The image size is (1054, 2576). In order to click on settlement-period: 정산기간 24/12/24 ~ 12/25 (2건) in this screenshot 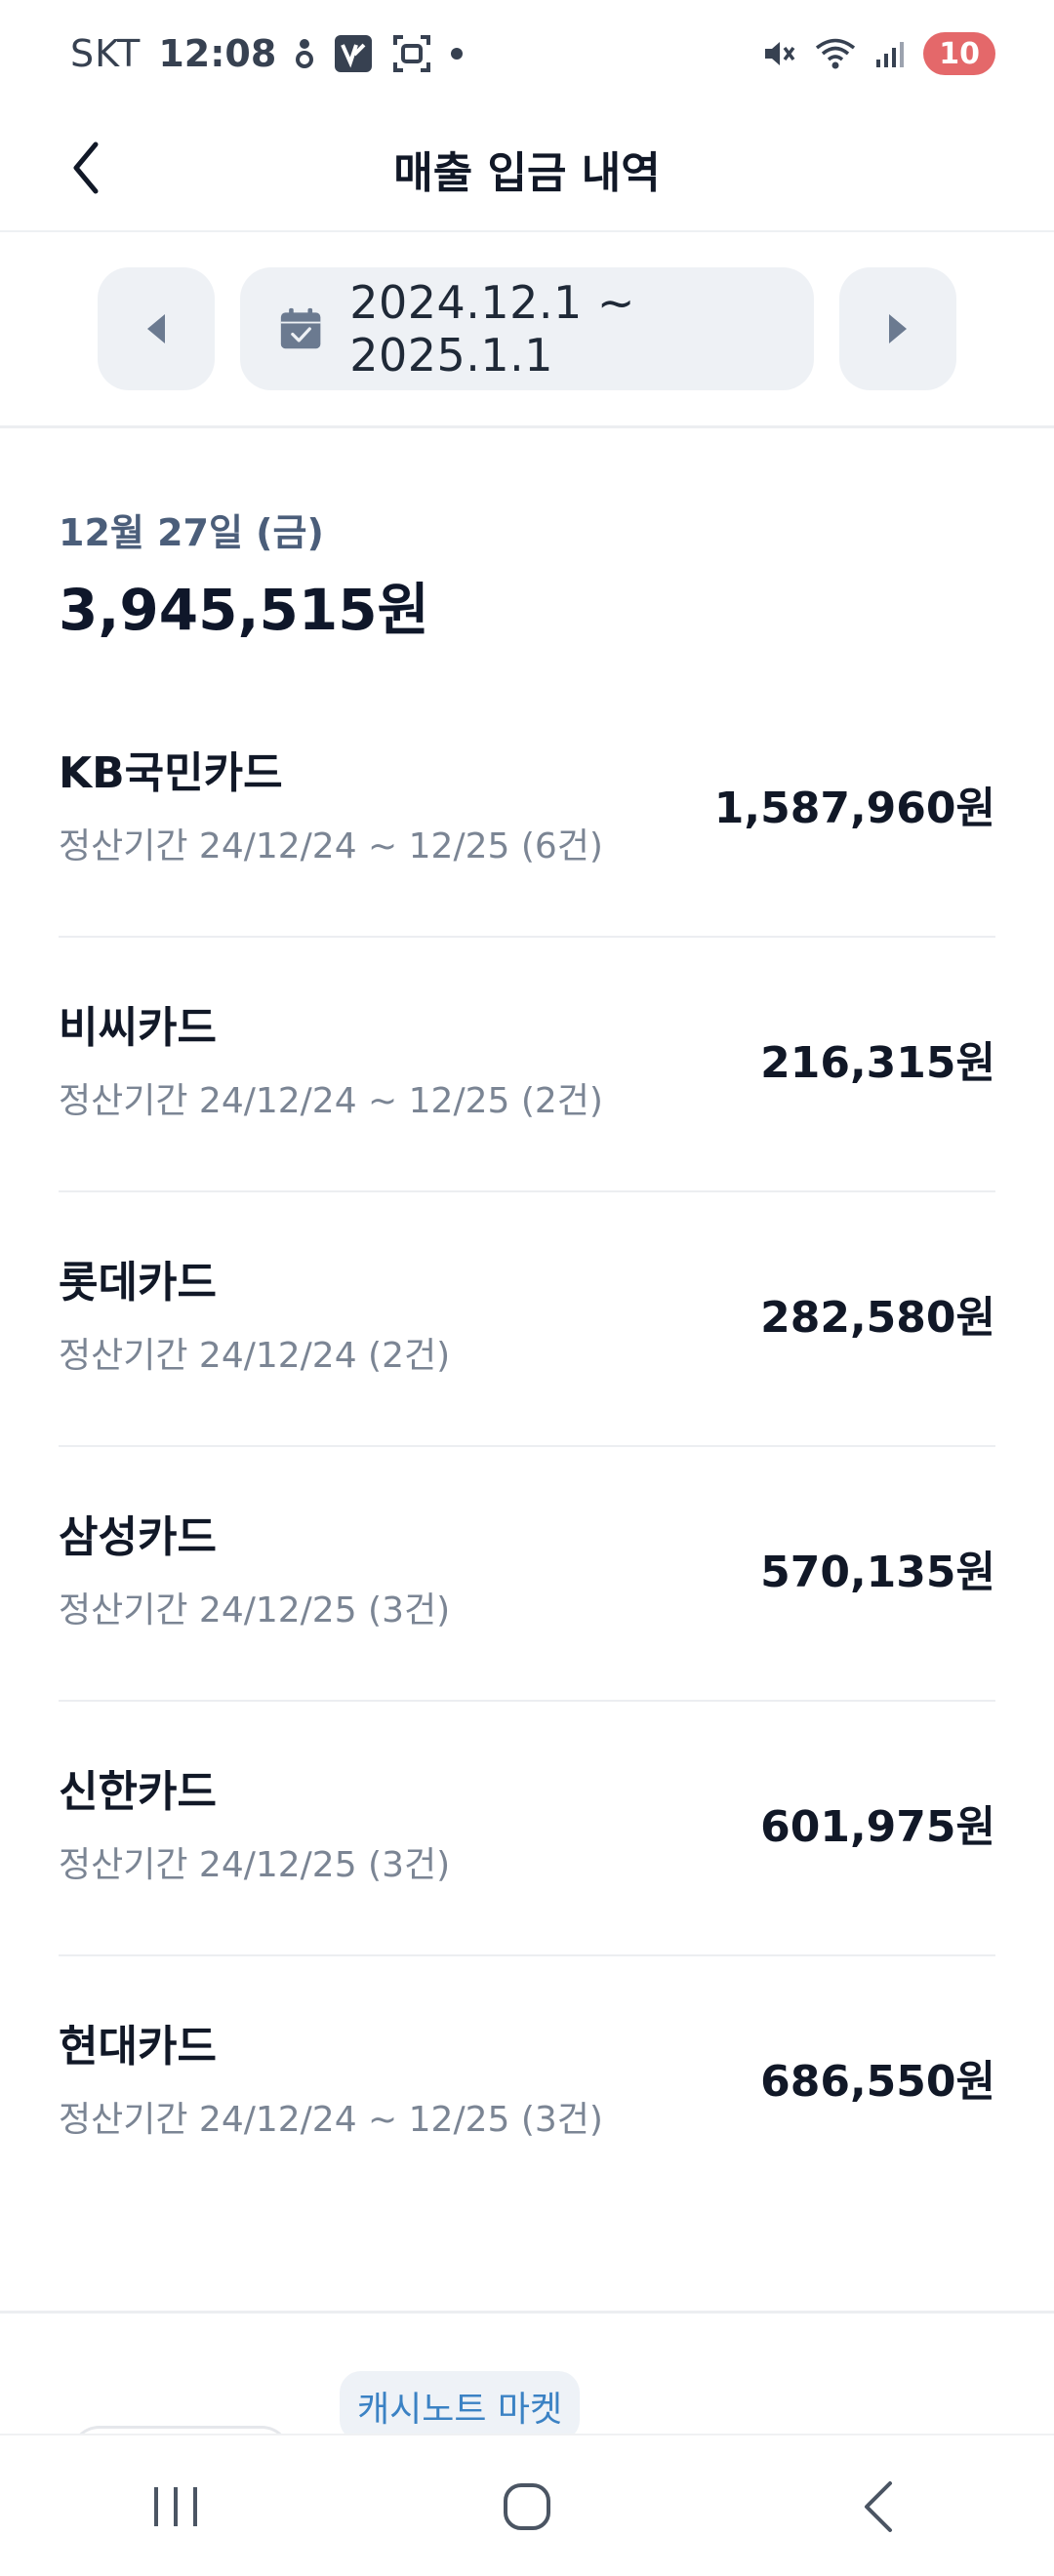, I will do `click(331, 1101)`.